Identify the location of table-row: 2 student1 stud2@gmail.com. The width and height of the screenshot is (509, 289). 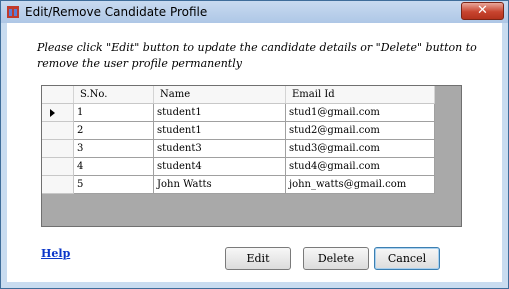
(238, 131).